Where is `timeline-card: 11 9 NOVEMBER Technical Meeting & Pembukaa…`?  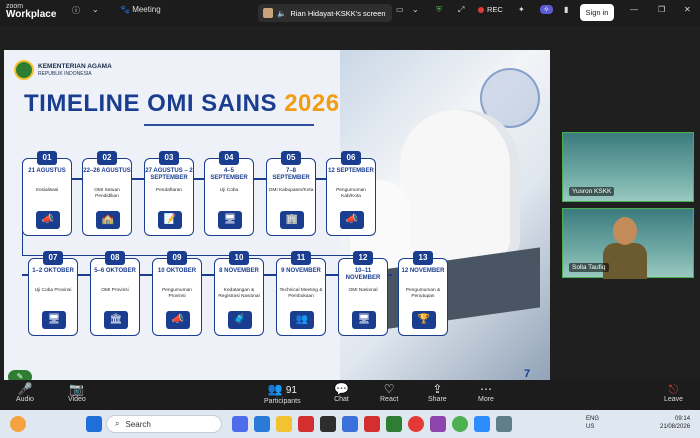
timeline-card: 11 9 NOVEMBER Technical Meeting & Pembukaa… is located at coordinates (301, 293).